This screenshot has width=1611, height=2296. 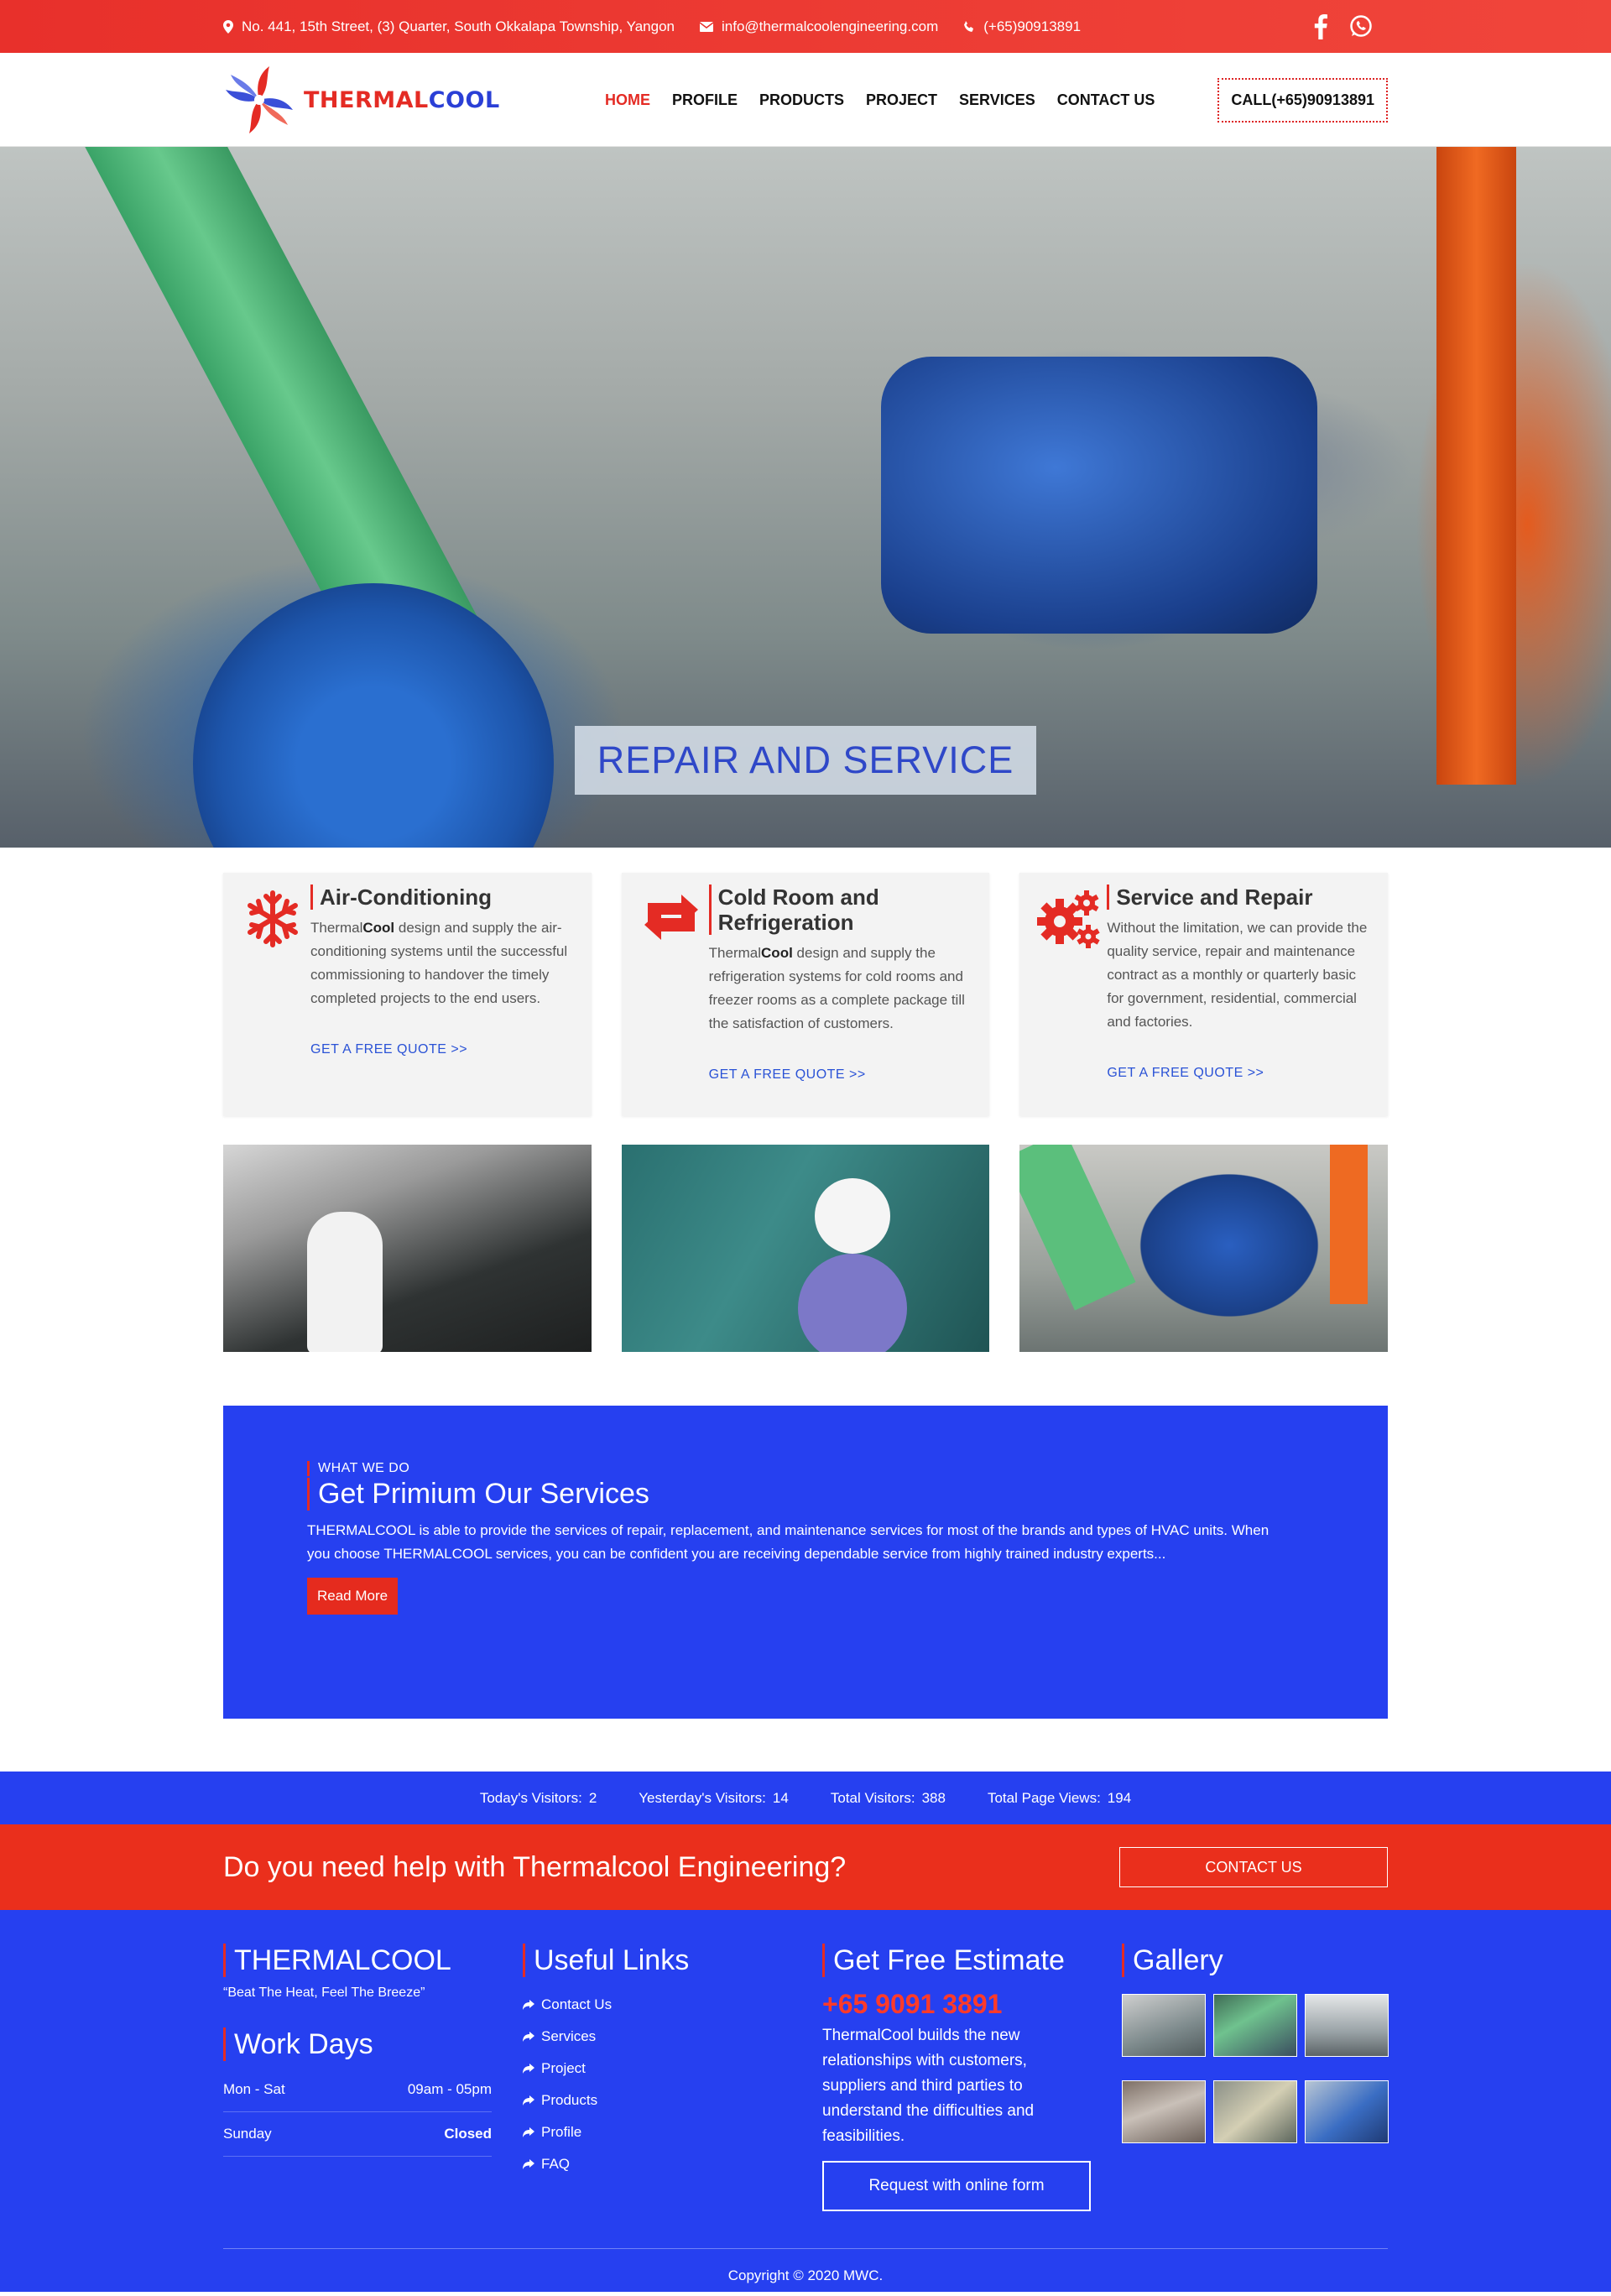 What do you see at coordinates (806, 2266) in the screenshot?
I see `copyright: Copyright © 2020 MWC.` at bounding box center [806, 2266].